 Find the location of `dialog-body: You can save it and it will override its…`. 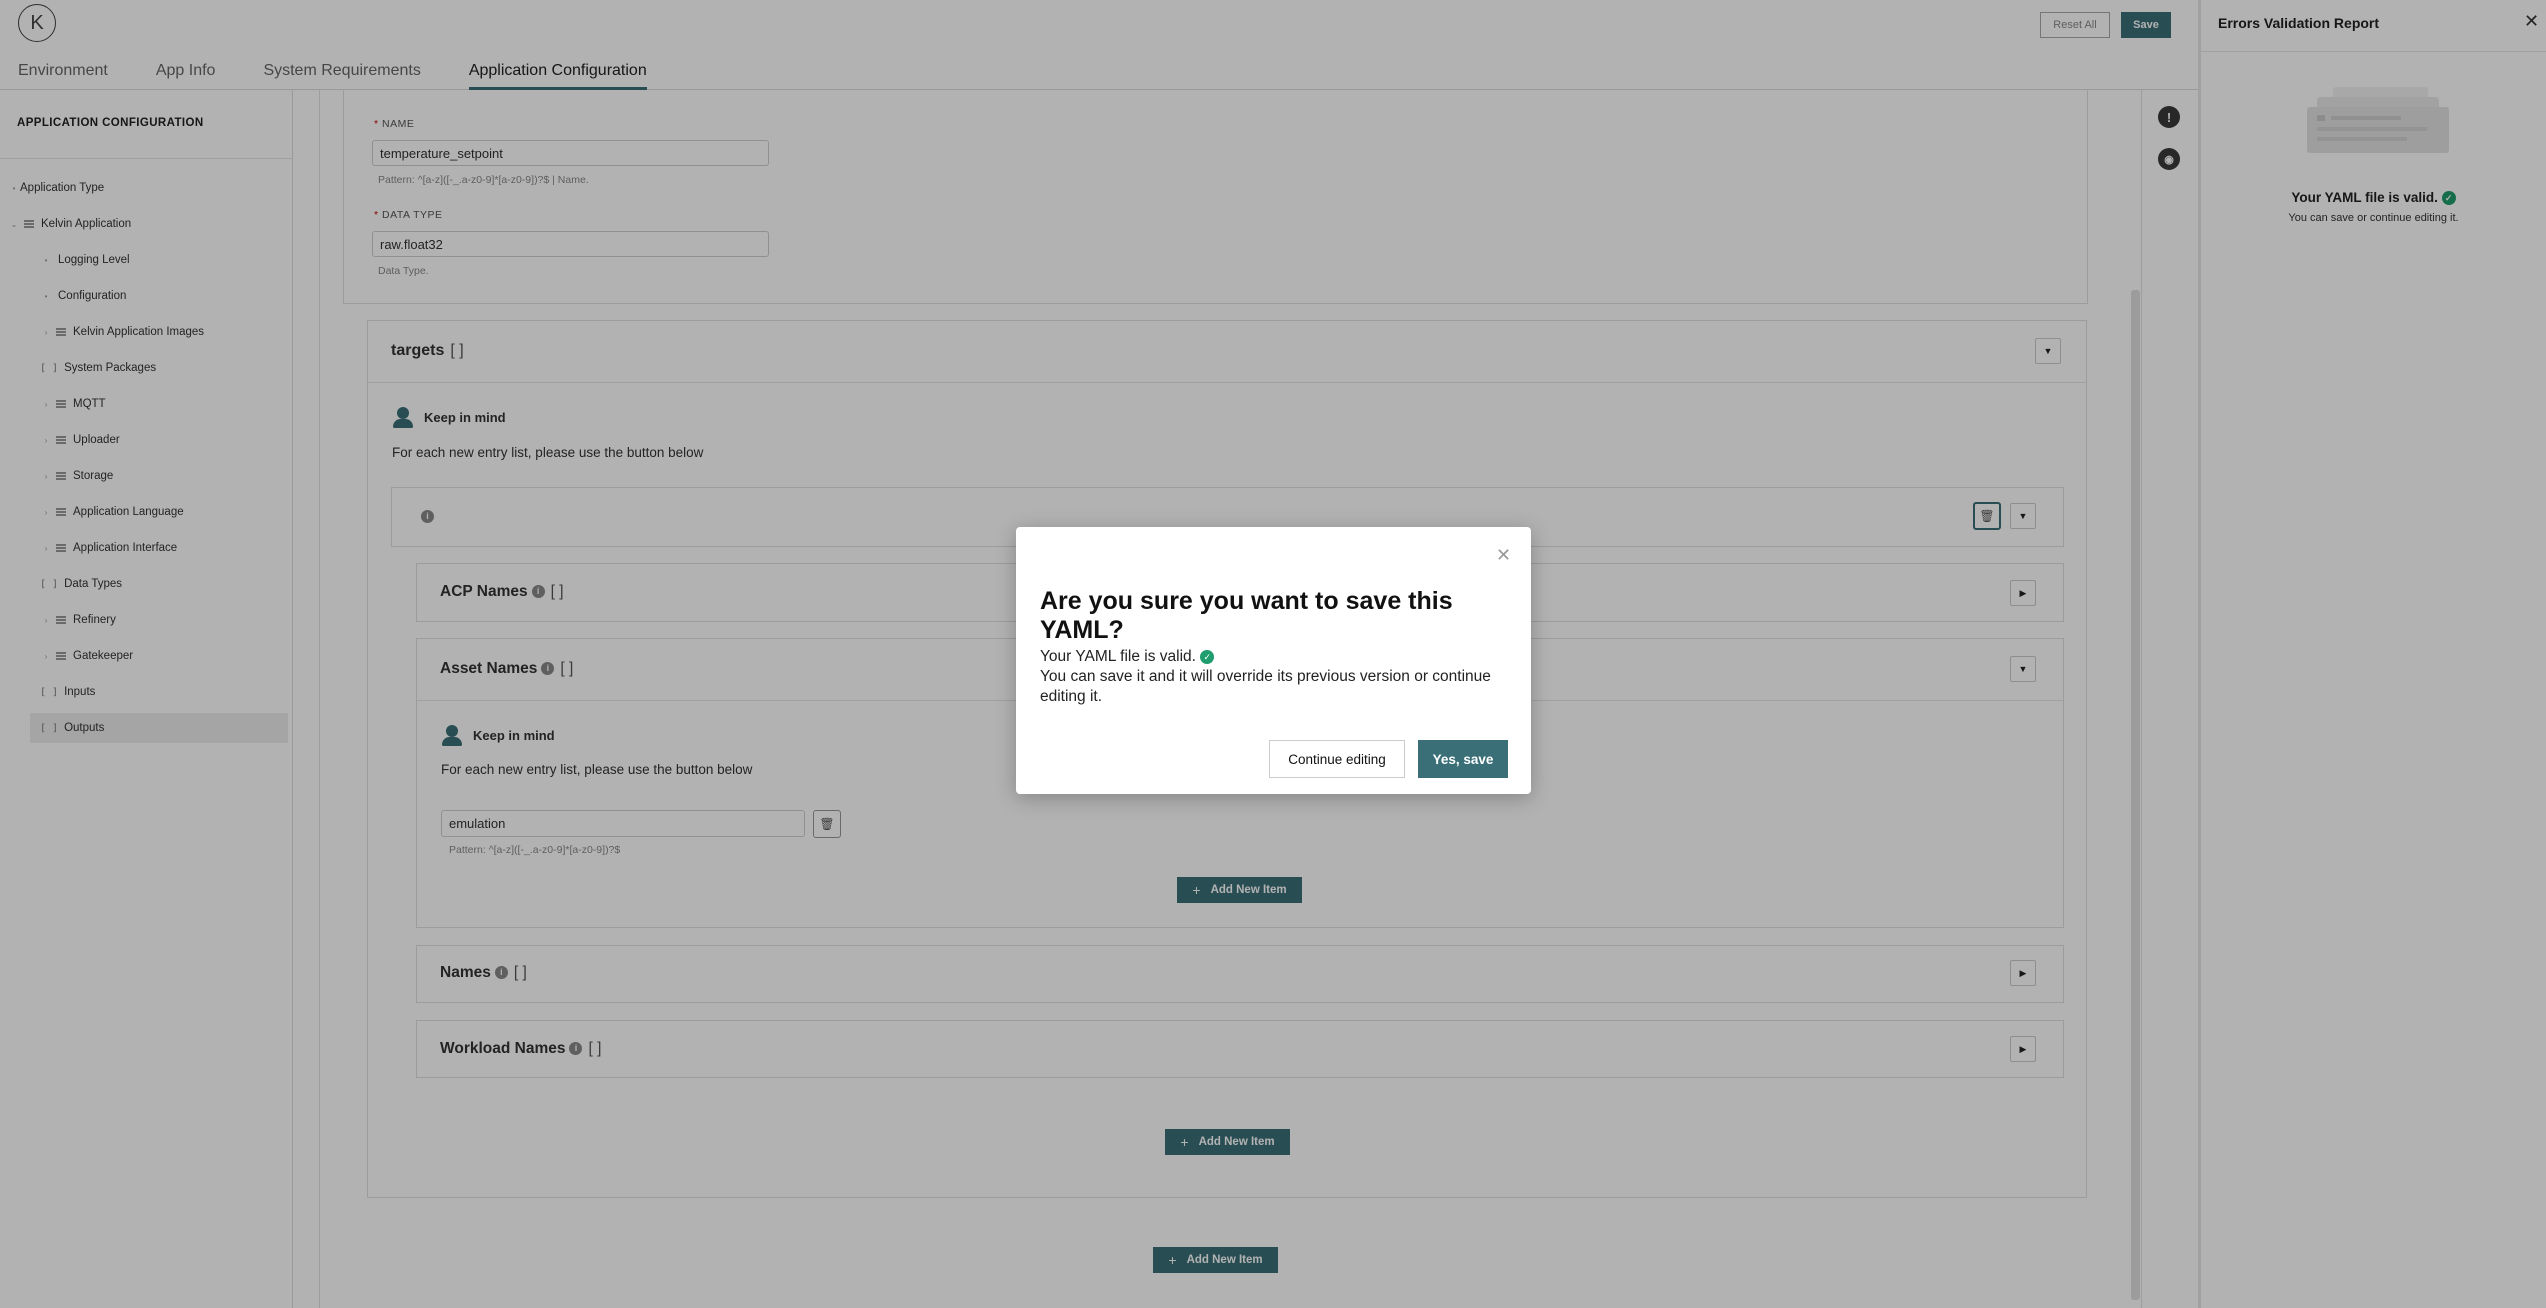

dialog-body: You can save it and it will override its… is located at coordinates (1265, 686).